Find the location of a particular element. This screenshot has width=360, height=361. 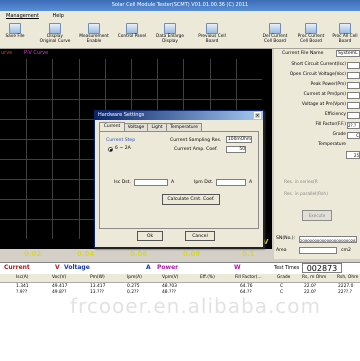

x-tick: 0.02 is located at coordinates (33, 254).